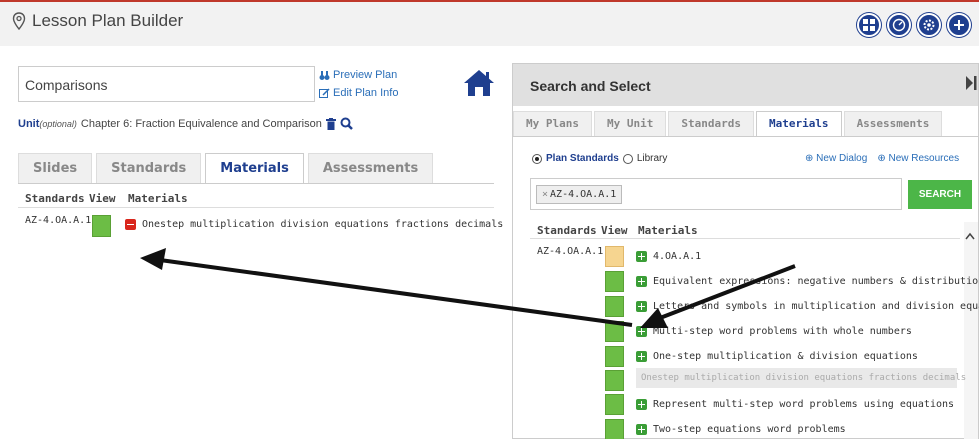 This screenshot has width=979, height=439. I want to click on trash-icon, so click(330, 123).